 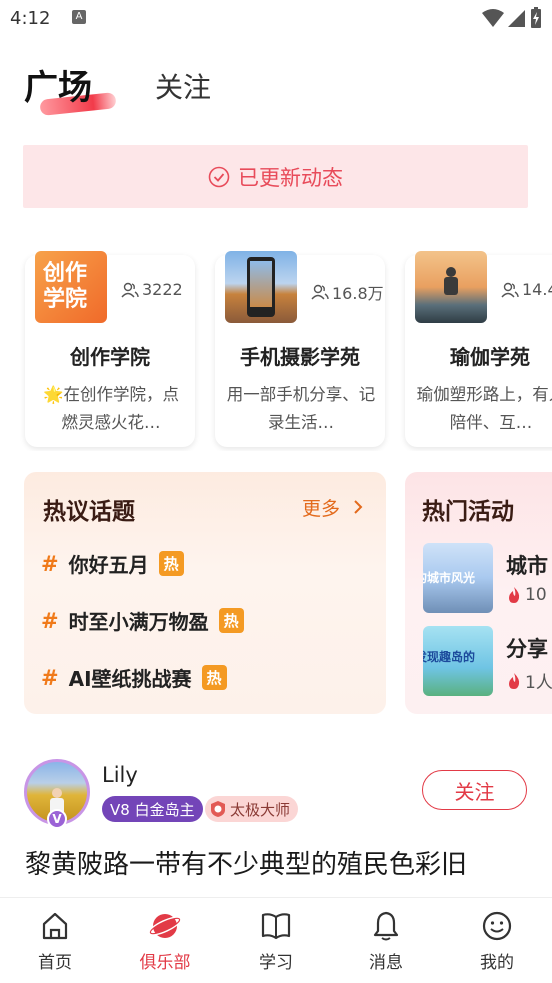 What do you see at coordinates (276, 963) in the screenshot?
I see `nav-label: 学习` at bounding box center [276, 963].